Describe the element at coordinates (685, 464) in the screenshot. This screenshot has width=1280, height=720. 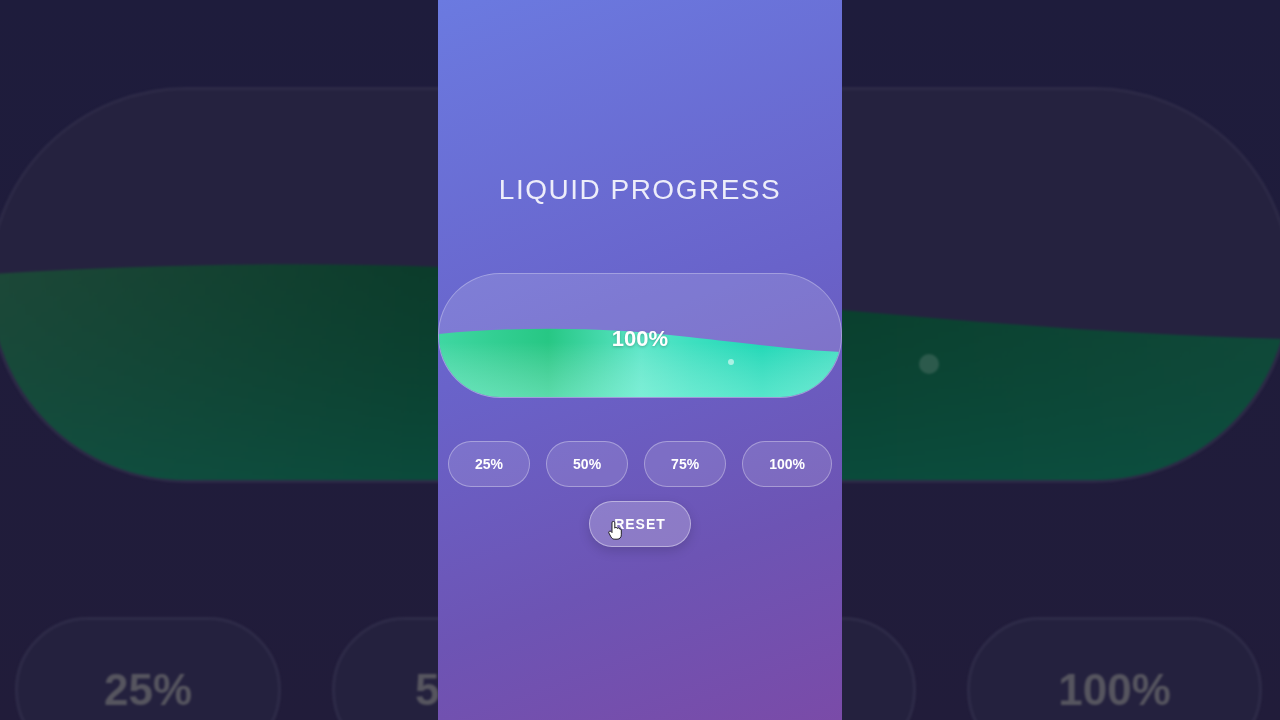
I see `preset-button: 75%` at that location.